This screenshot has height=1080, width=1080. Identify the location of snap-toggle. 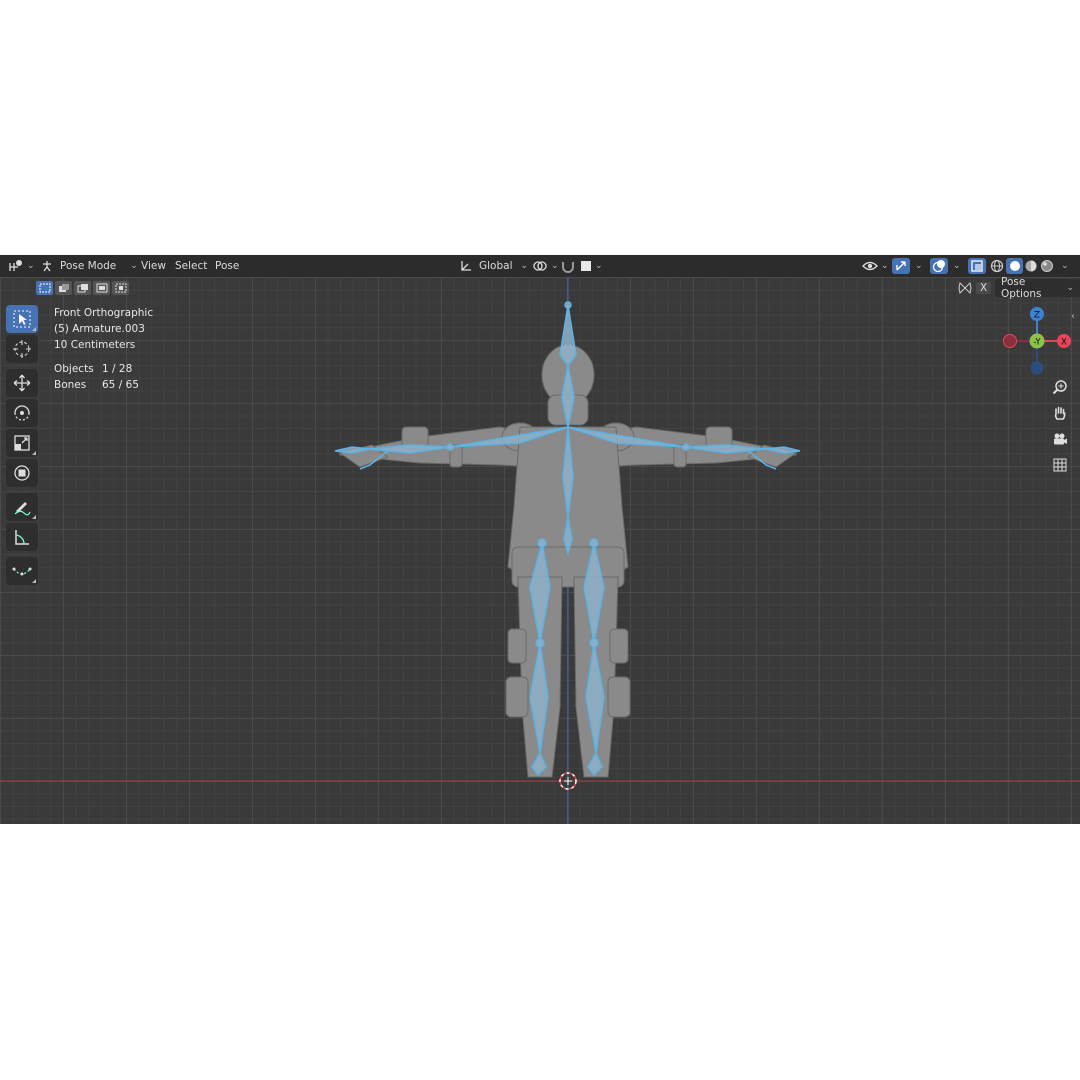
(568, 266).